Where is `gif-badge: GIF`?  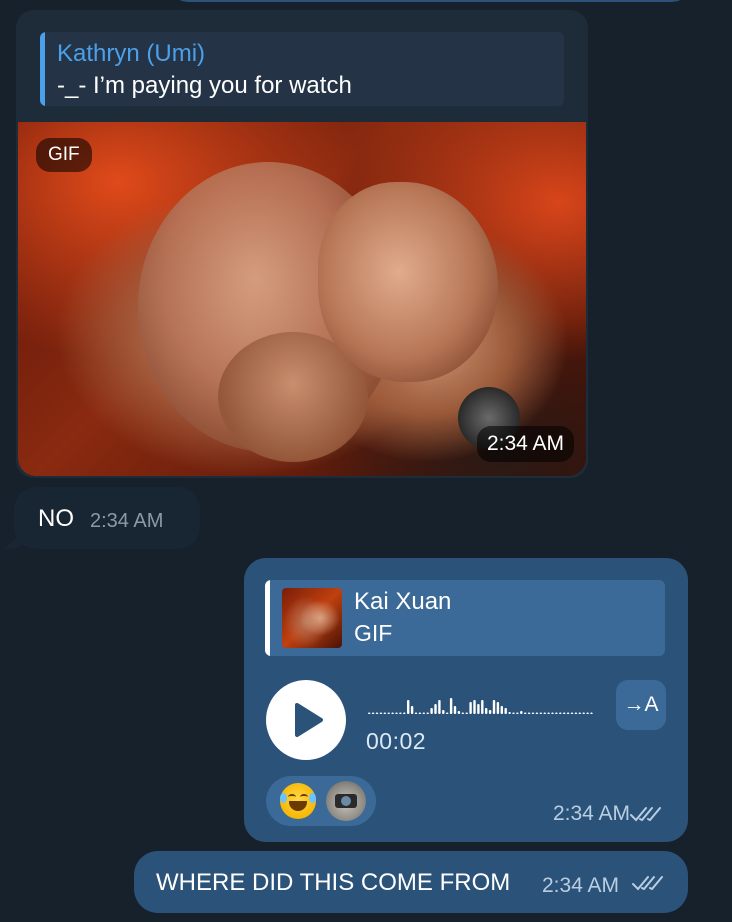 gif-badge: GIF is located at coordinates (64, 155).